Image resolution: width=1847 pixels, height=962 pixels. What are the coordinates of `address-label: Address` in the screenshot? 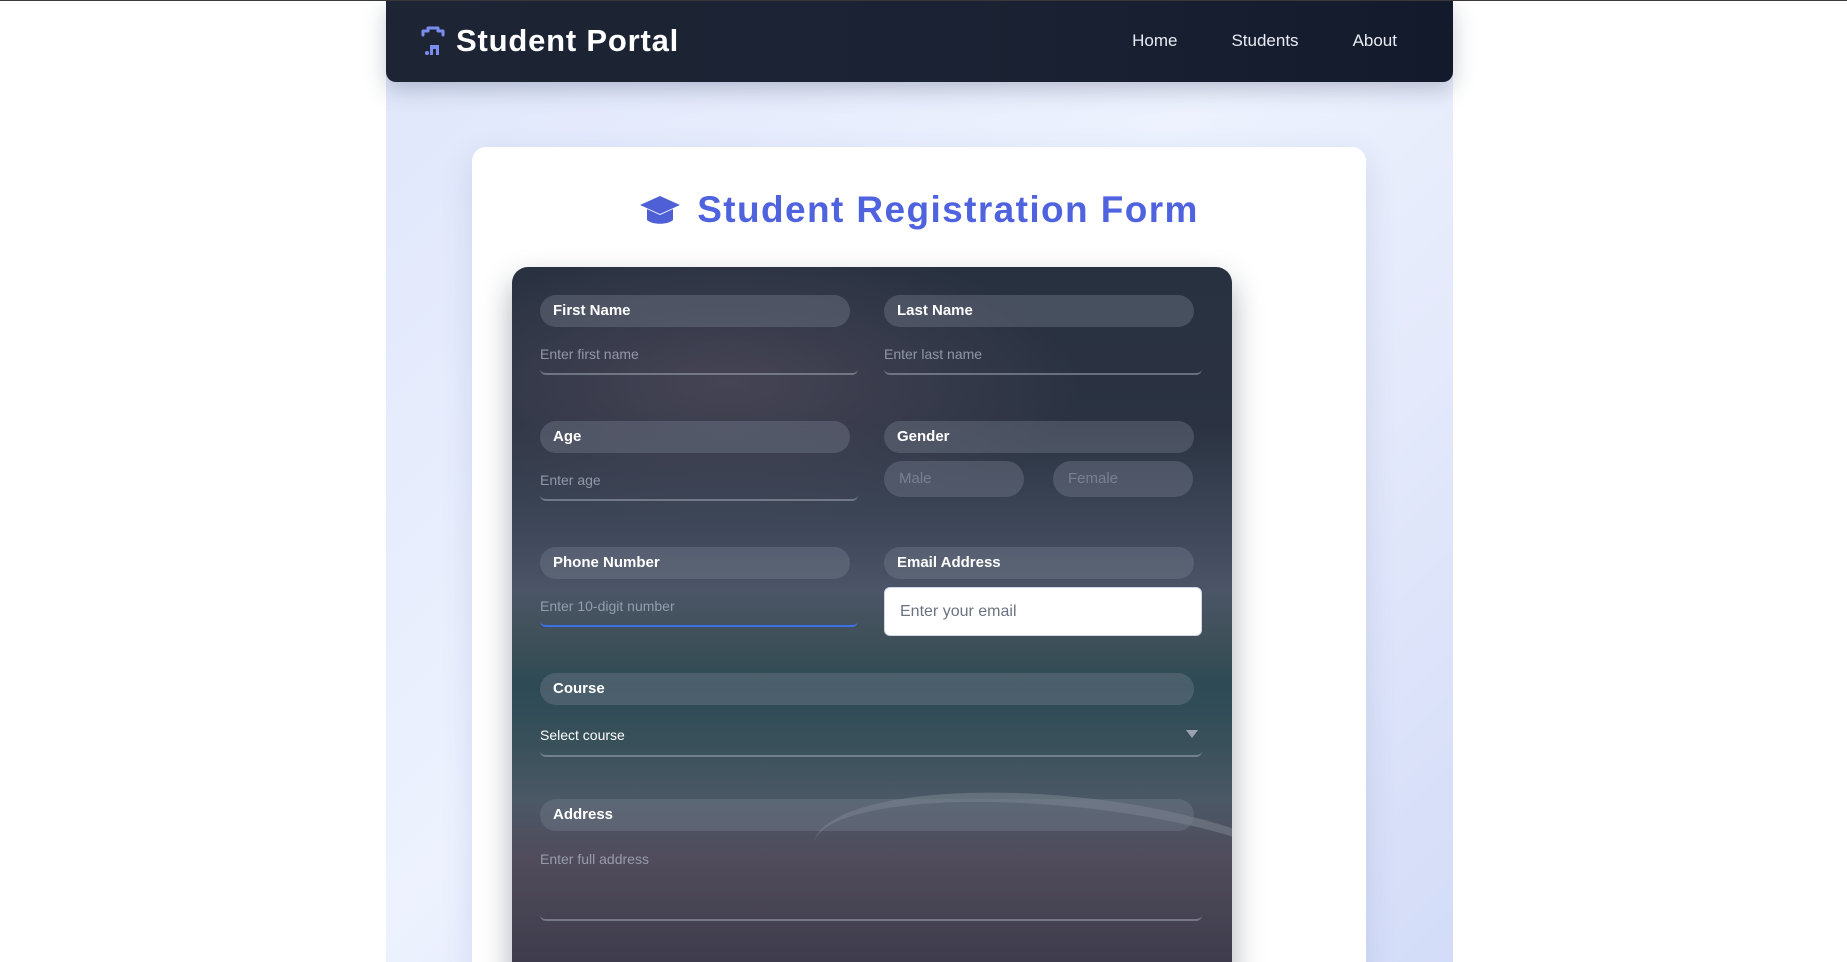 It's located at (867, 815).